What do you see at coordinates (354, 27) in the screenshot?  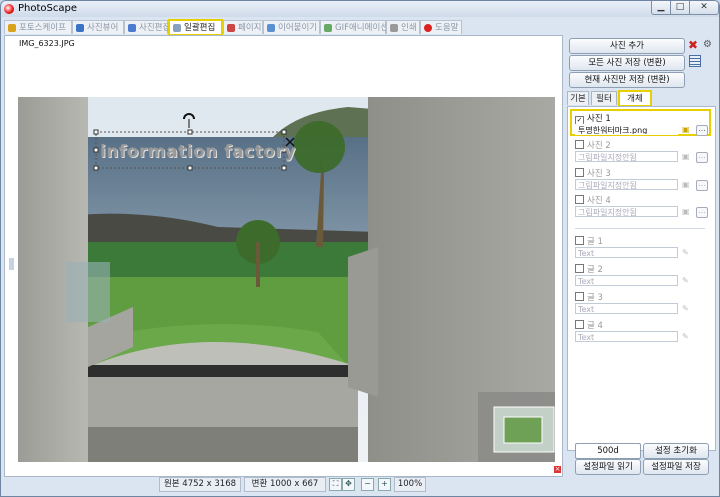 I see `tab-gif-animation: GIF애니메이션` at bounding box center [354, 27].